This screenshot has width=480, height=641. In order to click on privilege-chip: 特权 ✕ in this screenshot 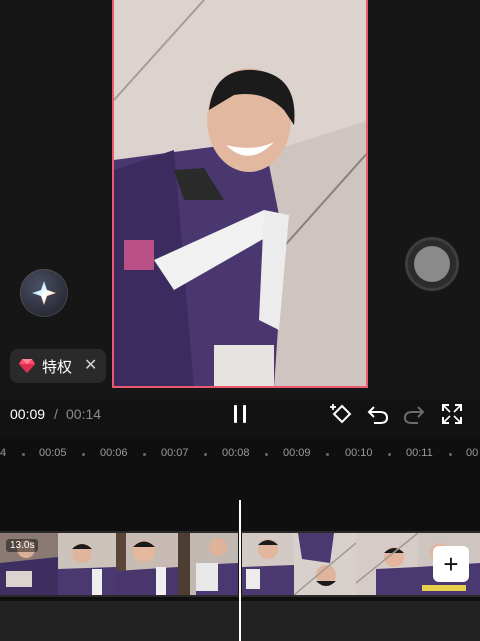, I will do `click(58, 366)`.